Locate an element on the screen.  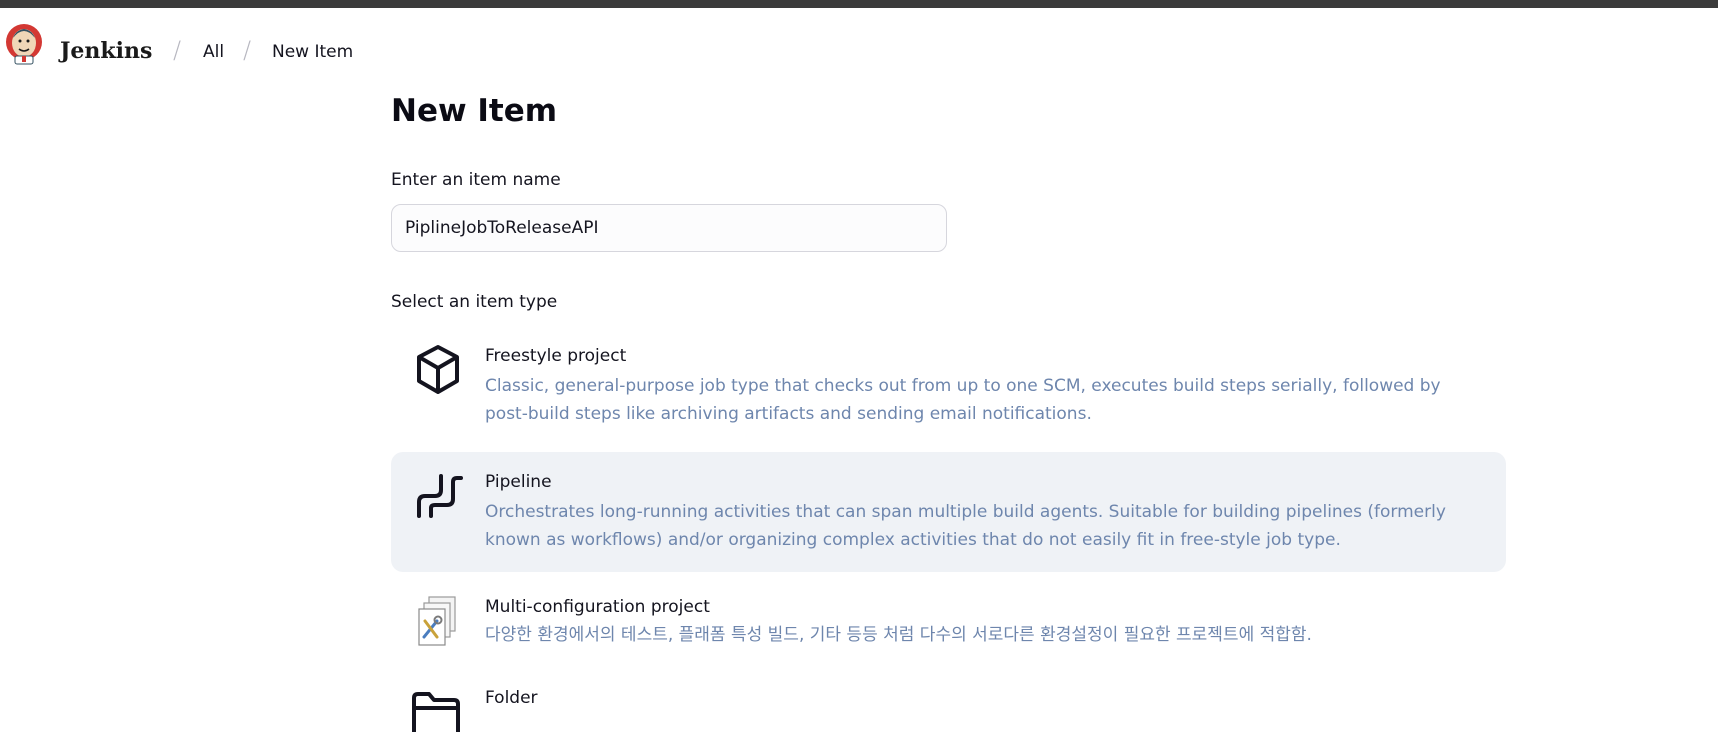
multi-config-icon is located at coordinates (437, 621).